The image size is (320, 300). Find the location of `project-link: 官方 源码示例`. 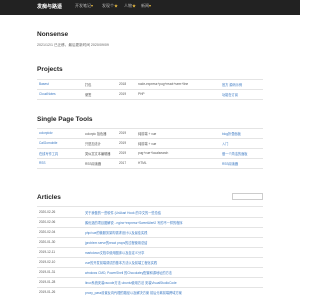

project-link: 官方 源码示例 is located at coordinates (242, 84).